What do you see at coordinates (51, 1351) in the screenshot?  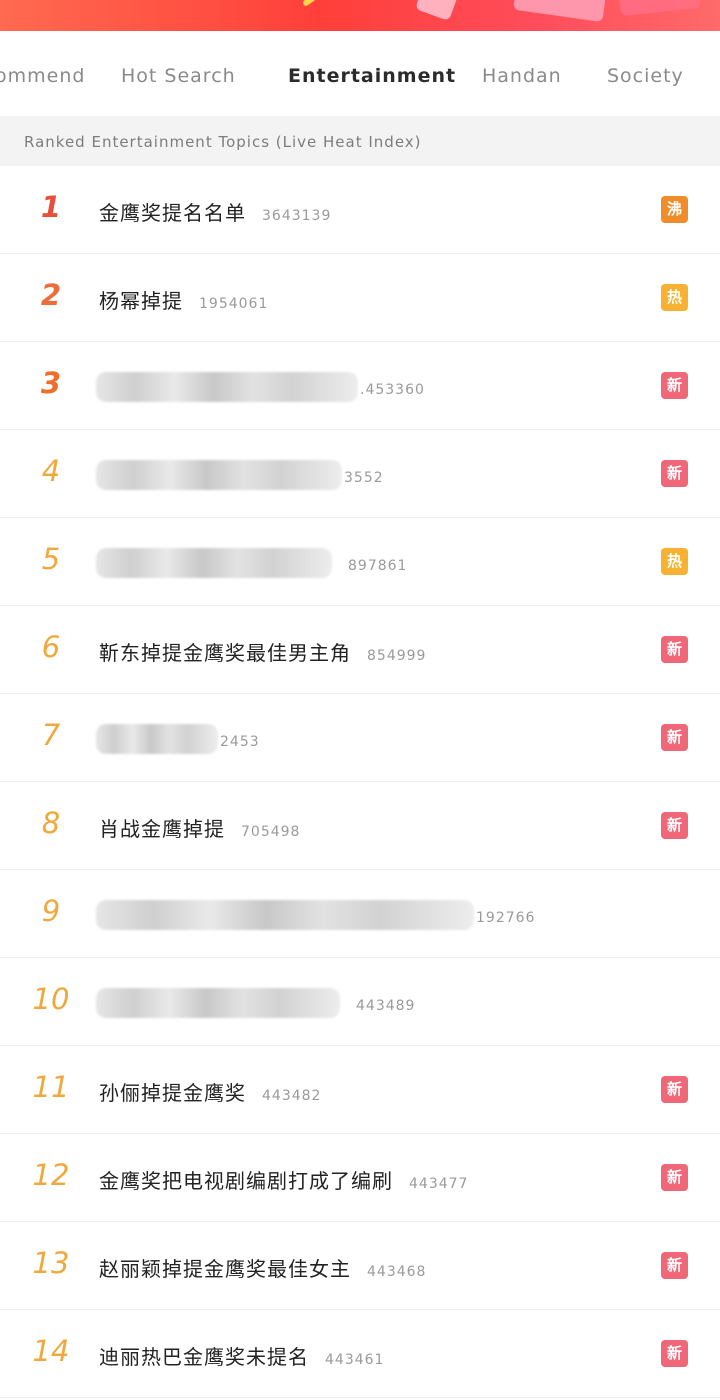 I see `rank-number: 14` at bounding box center [51, 1351].